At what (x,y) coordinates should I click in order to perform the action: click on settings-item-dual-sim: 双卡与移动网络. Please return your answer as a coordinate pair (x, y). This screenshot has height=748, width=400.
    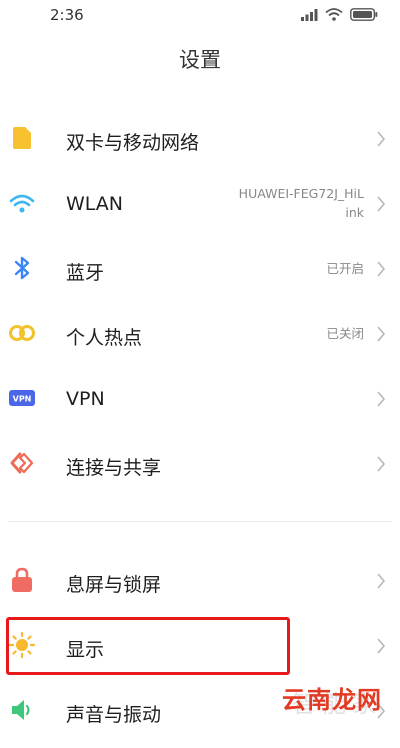
    Looking at the image, I should click on (200, 138).